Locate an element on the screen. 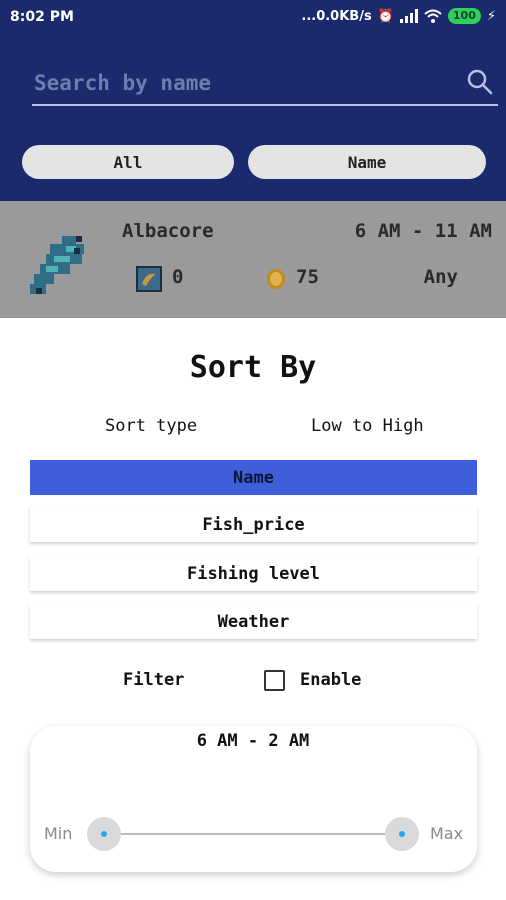 The width and height of the screenshot is (506, 900). charging-icon: ⚡ is located at coordinates (491, 16).